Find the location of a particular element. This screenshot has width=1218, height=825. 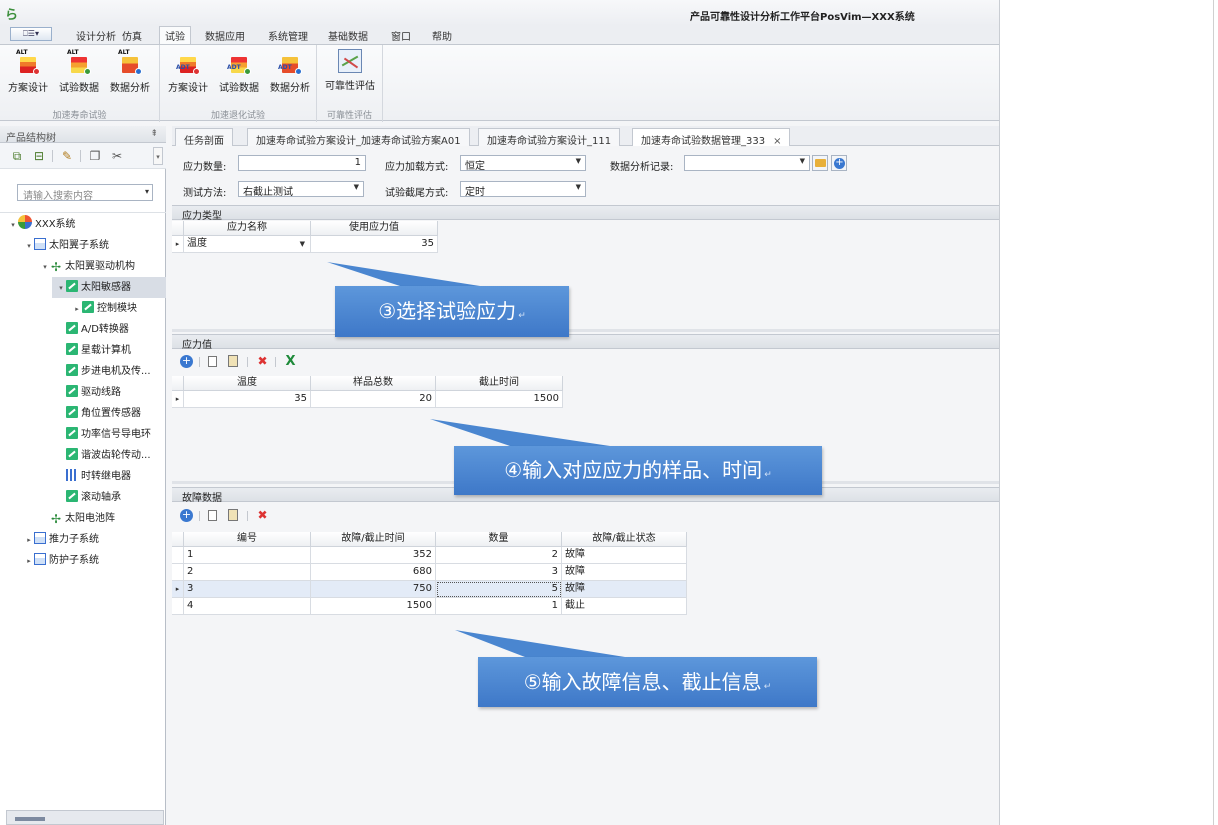

failure-time-cell: 750 is located at coordinates (373, 589).